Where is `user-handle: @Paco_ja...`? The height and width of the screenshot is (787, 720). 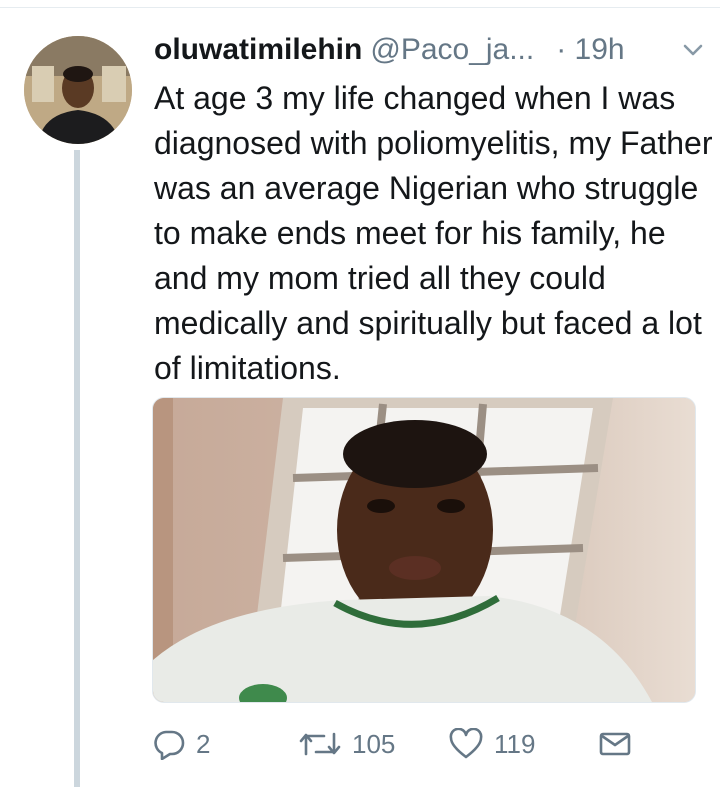 user-handle: @Paco_ja... is located at coordinates (452, 50).